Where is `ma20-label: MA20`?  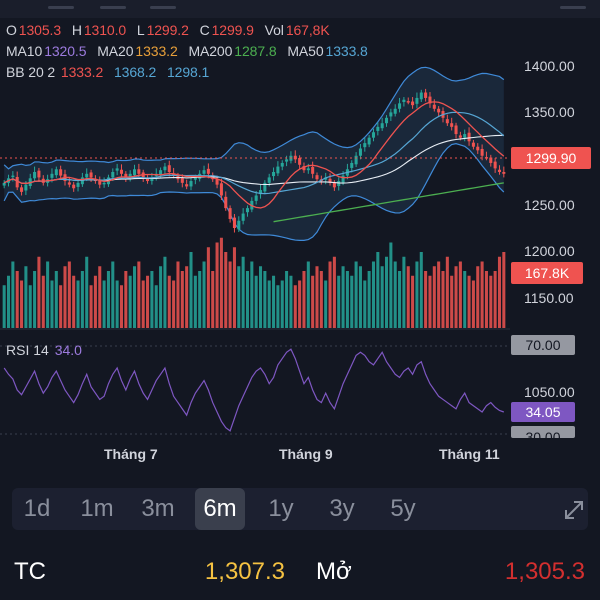
ma20-label: MA20 is located at coordinates (115, 51).